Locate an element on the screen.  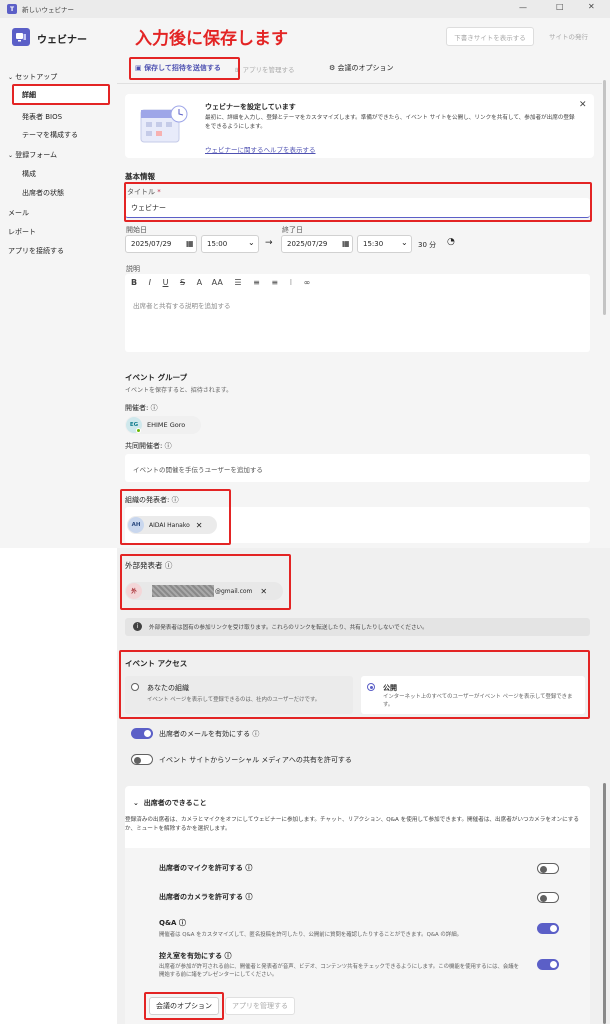
maximize-button: □ is located at coordinates (560, 6).